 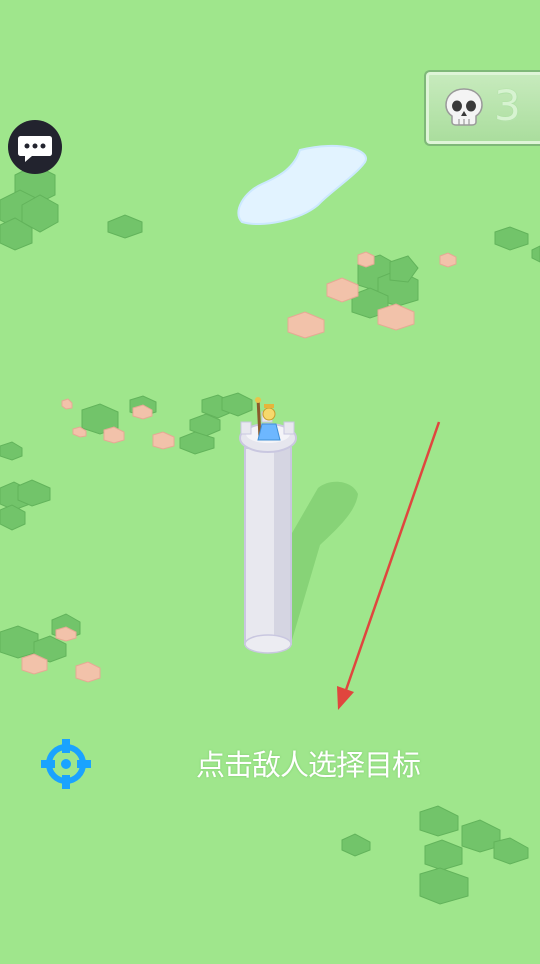 I want to click on chat-bubble-icon, so click(x=35, y=149).